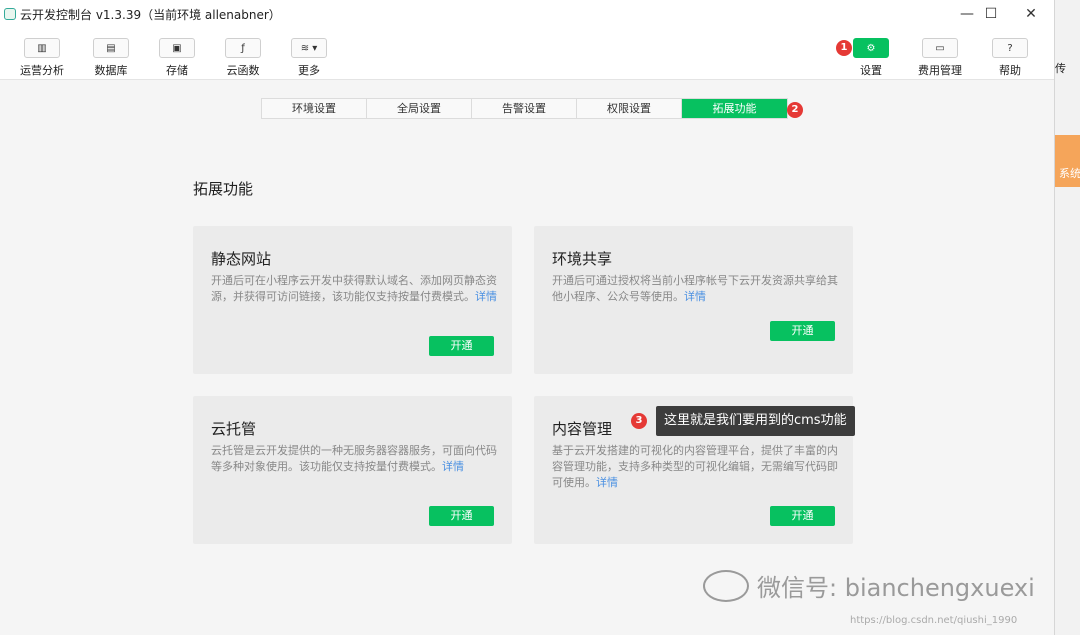  What do you see at coordinates (940, 70) in the screenshot?
I see `toolbar-label: 费用管理` at bounding box center [940, 70].